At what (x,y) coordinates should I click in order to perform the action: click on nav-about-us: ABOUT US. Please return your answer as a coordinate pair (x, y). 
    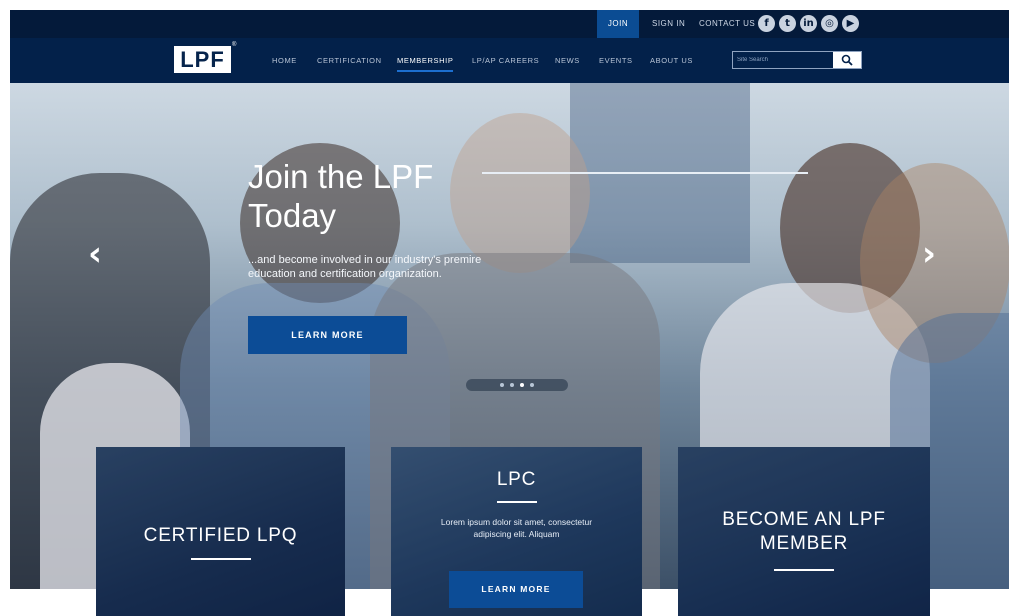
    Looking at the image, I should click on (671, 60).